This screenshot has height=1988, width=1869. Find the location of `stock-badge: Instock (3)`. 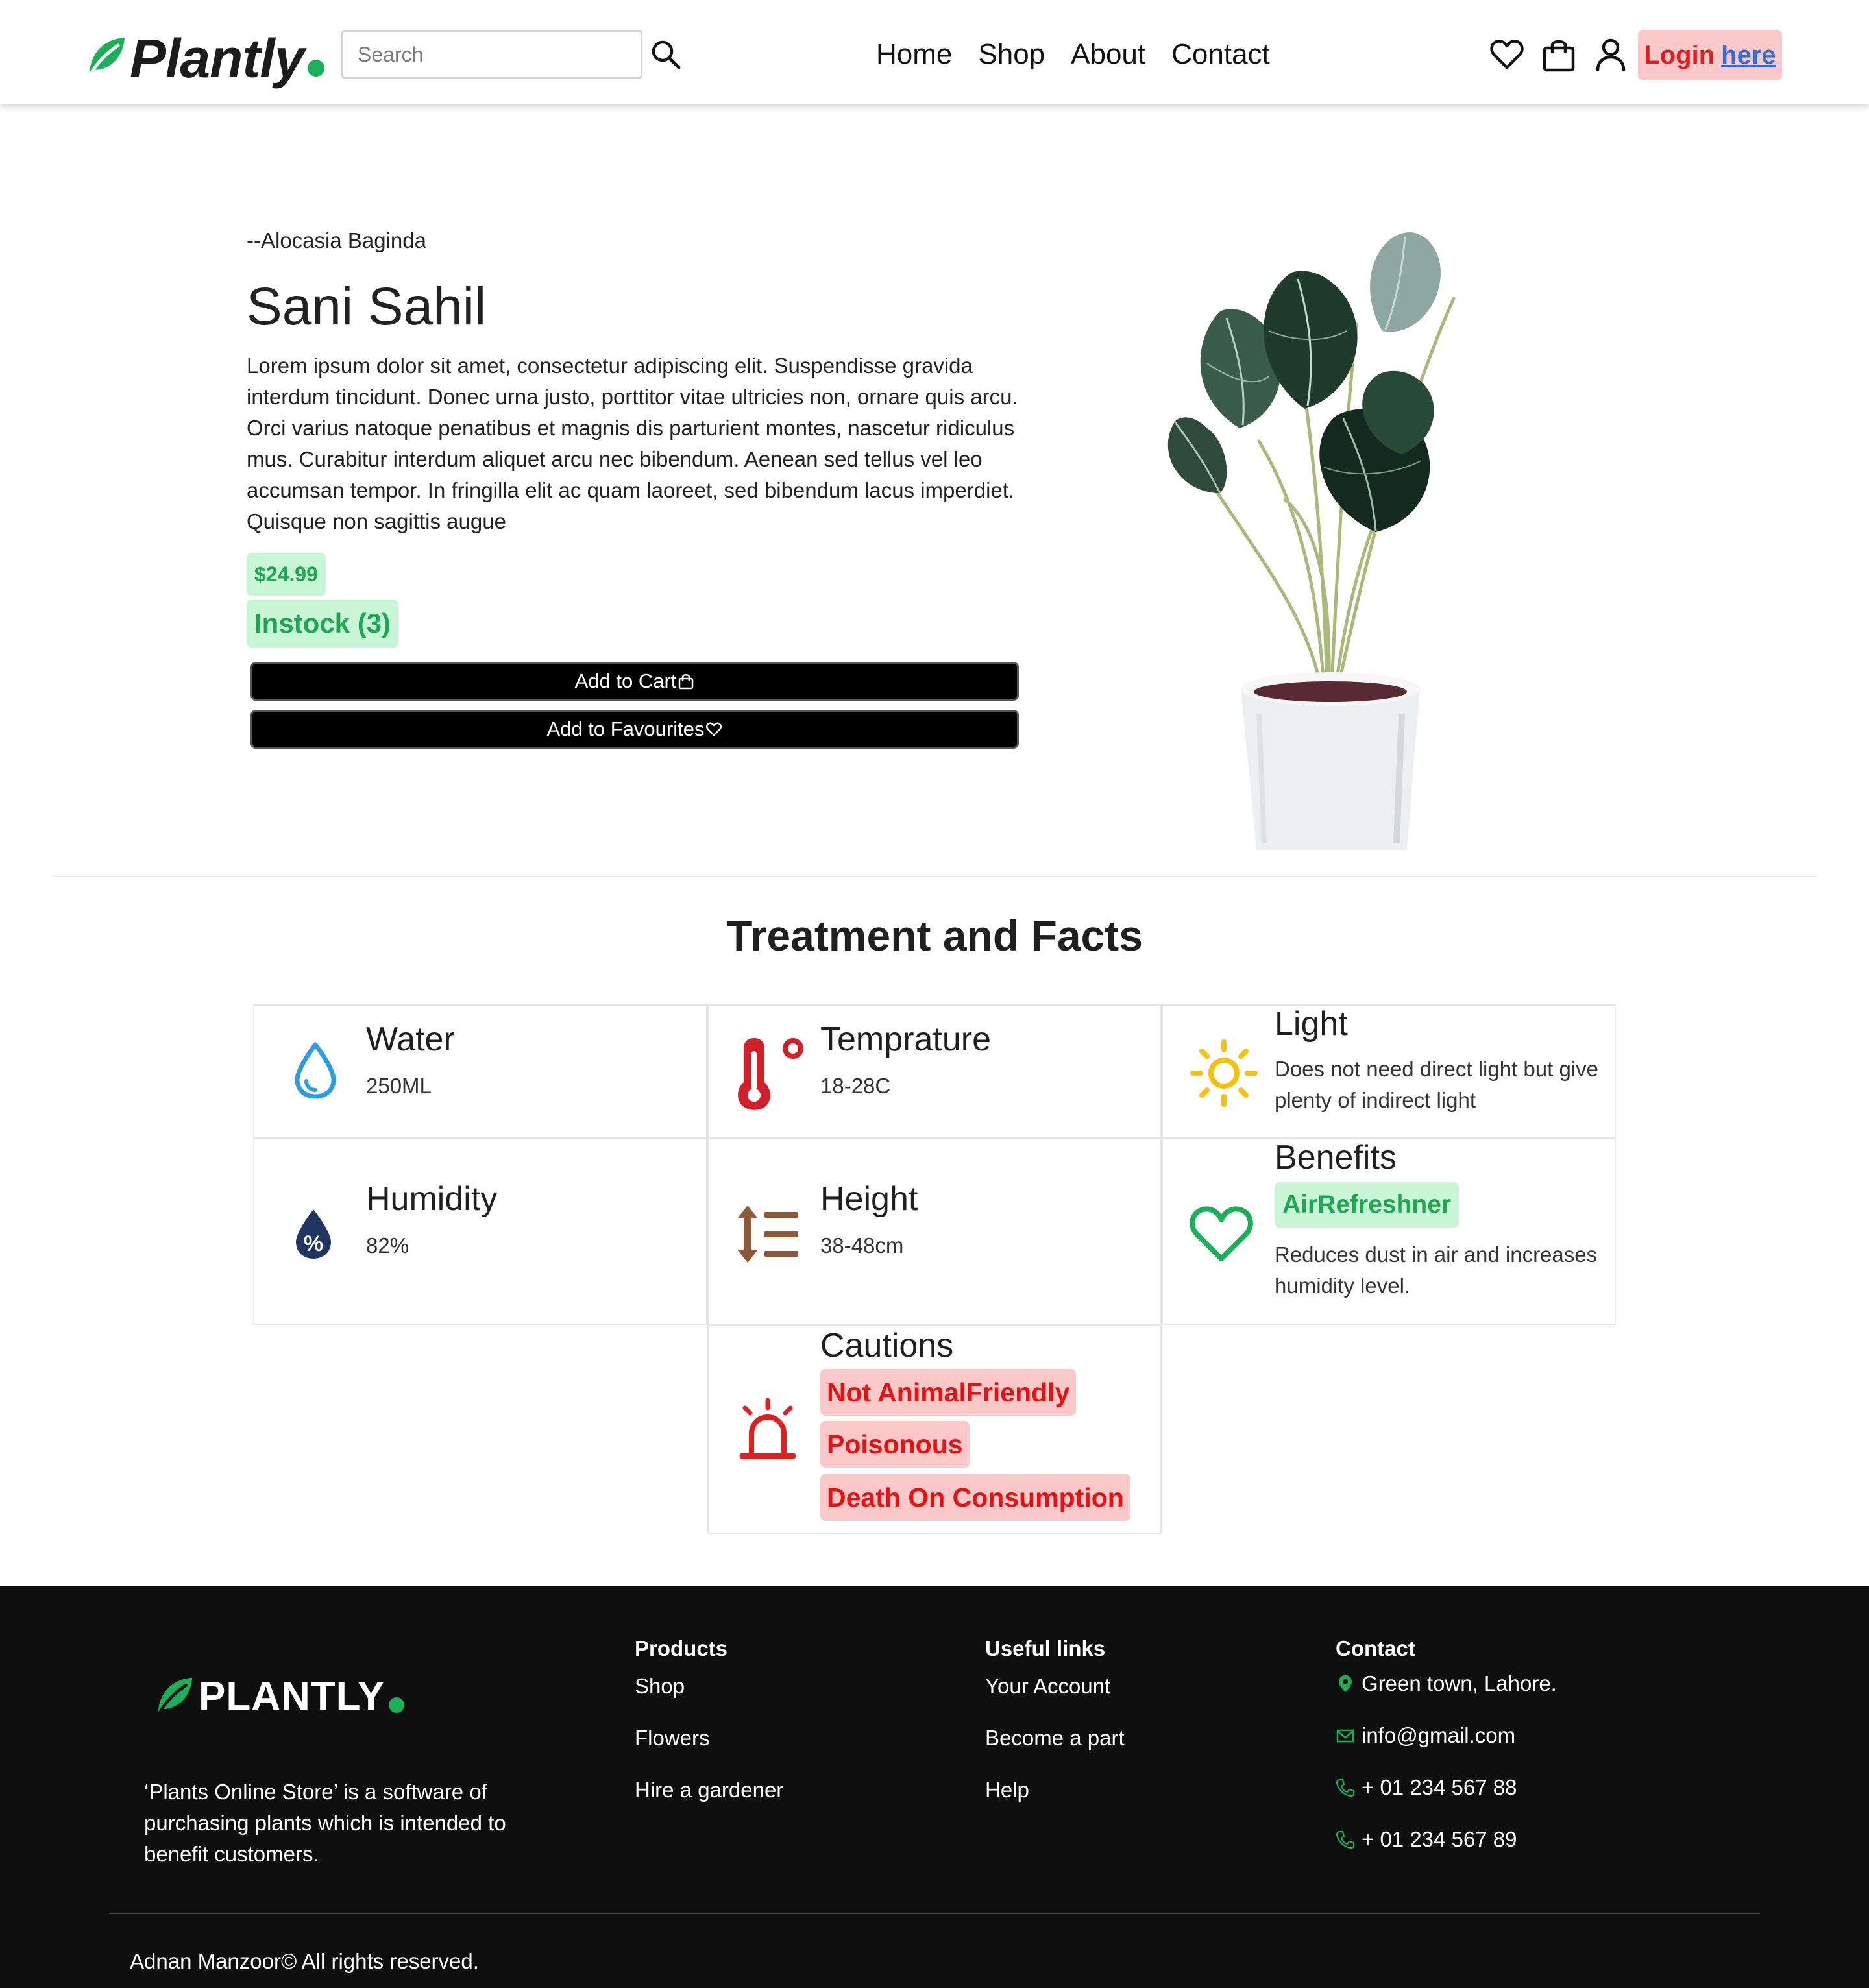

stock-badge: Instock (3) is located at coordinates (323, 624).